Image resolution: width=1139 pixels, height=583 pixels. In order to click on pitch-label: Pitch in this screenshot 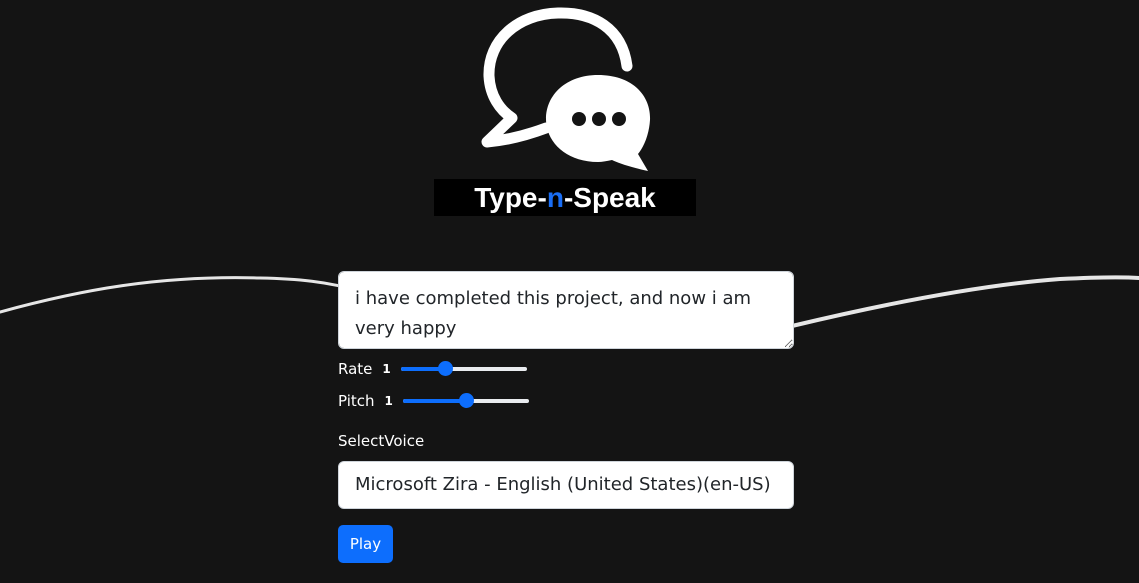, I will do `click(356, 401)`.